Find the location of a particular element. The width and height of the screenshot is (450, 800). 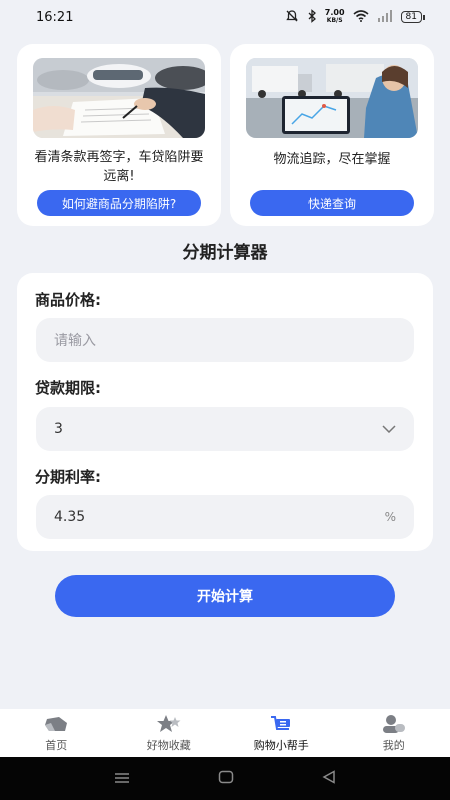

page-title: 分期计算器 is located at coordinates (225, 253).